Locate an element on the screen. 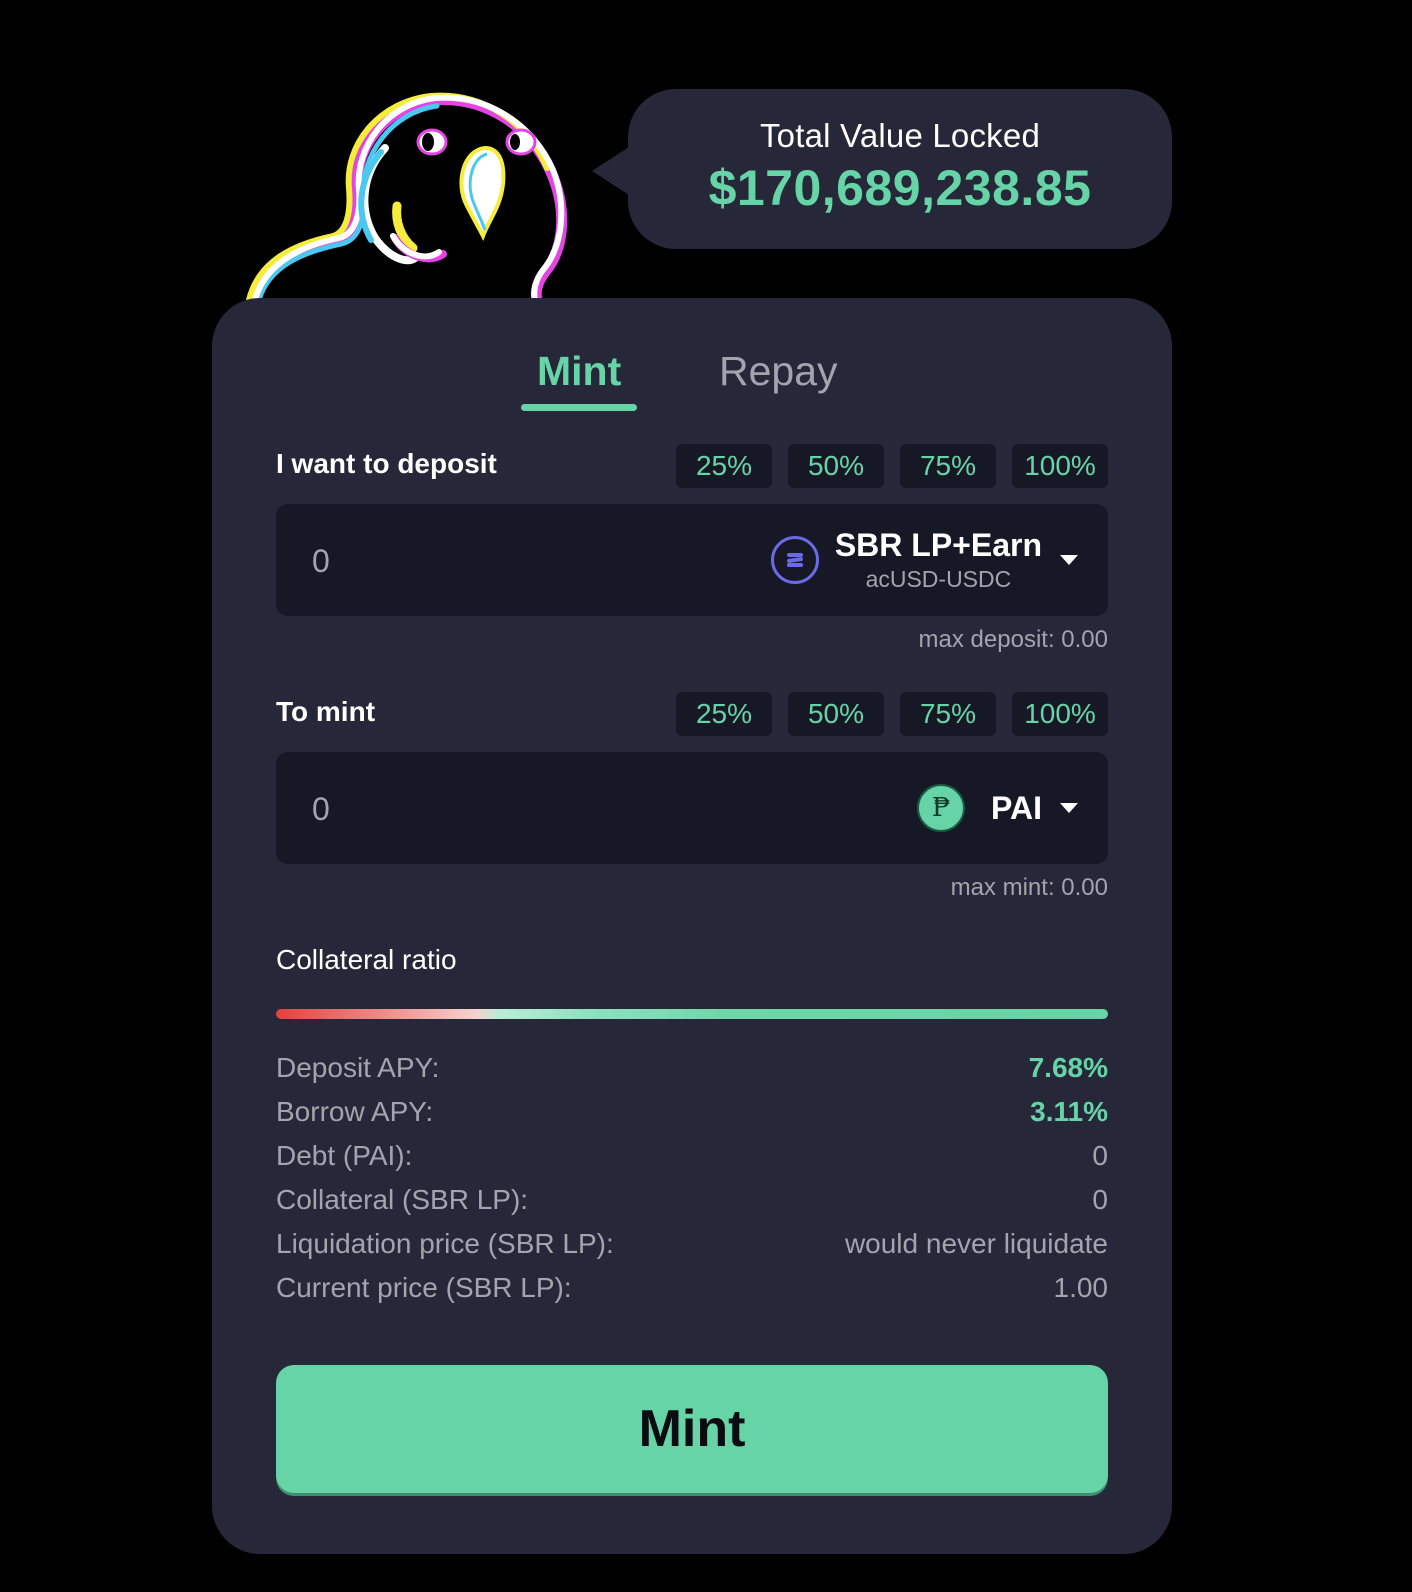 The width and height of the screenshot is (1412, 1592). deposit-token-select: SBR LP+Earn acUSD-USDC is located at coordinates (924, 560).